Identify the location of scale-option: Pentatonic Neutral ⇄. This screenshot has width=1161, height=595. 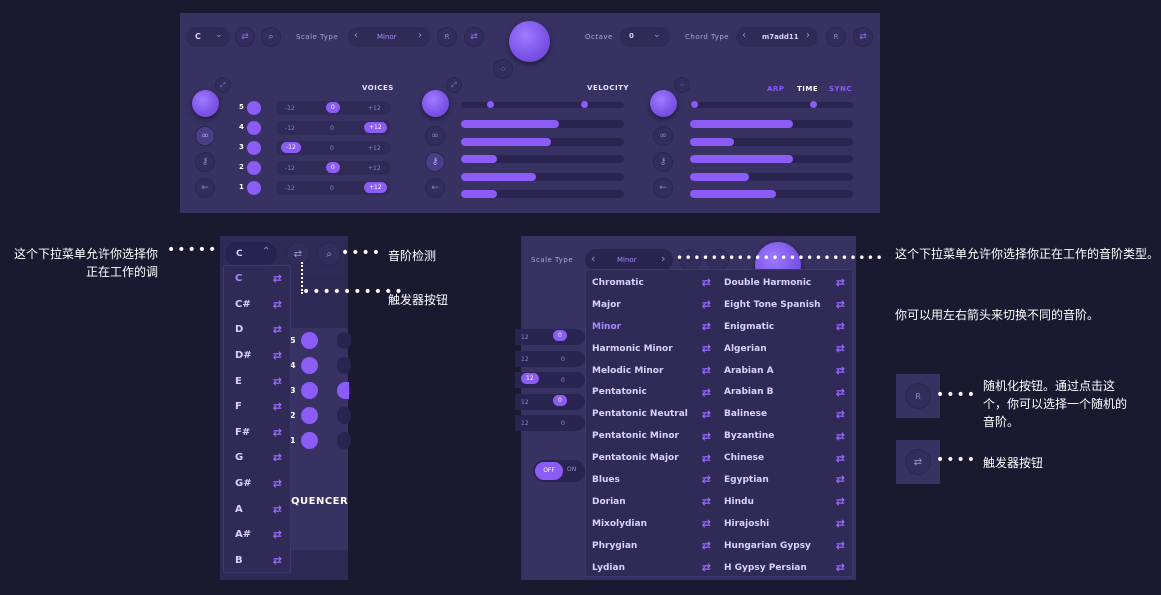
(654, 414).